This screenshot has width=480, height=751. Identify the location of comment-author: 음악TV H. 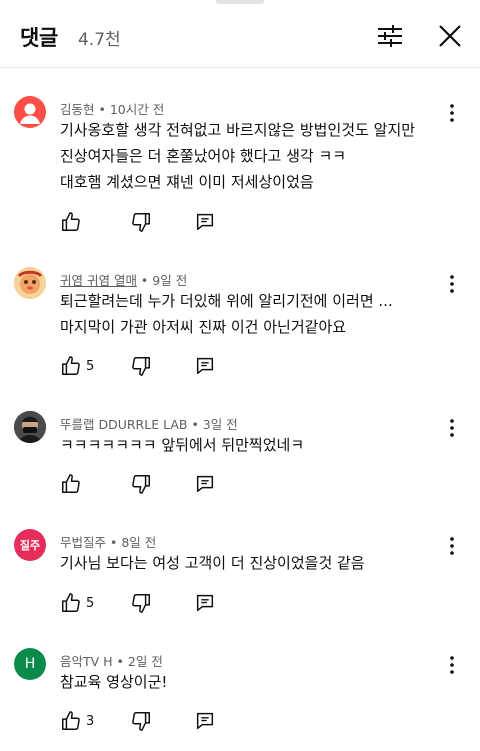
(86, 661).